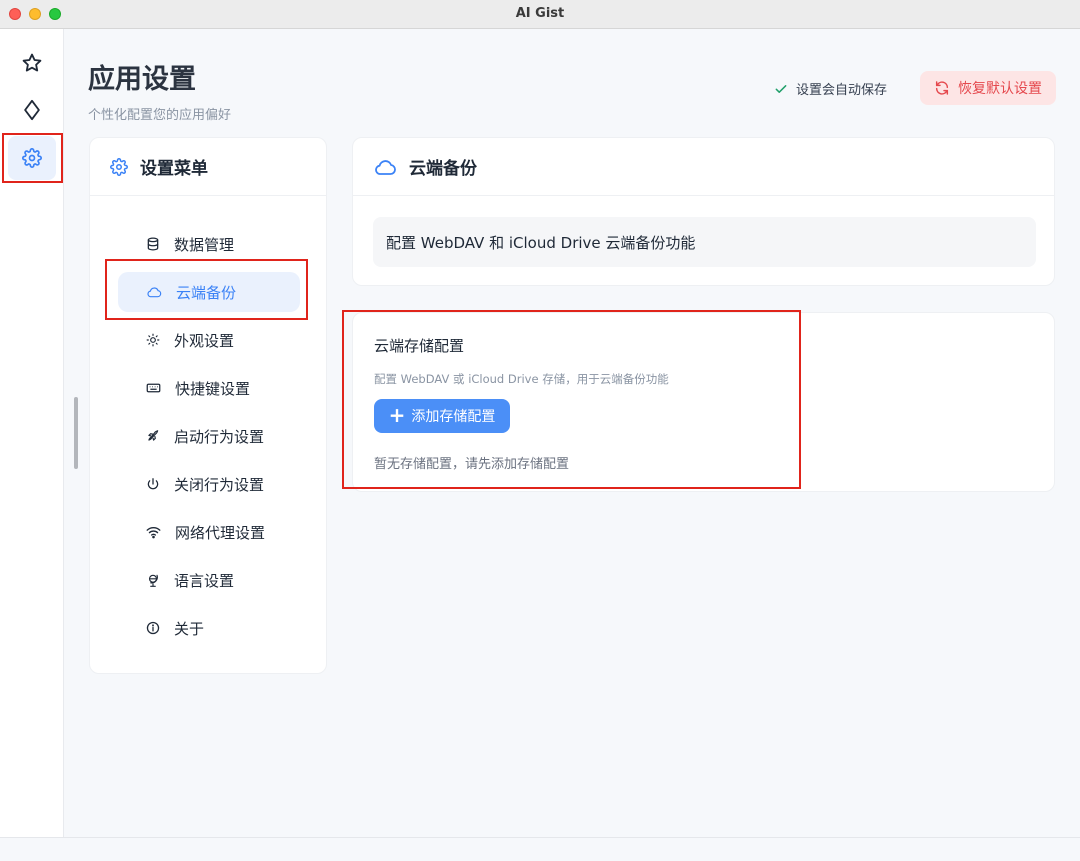 The image size is (1080, 861). Describe the element at coordinates (153, 628) in the screenshot. I see `info-icon` at that location.